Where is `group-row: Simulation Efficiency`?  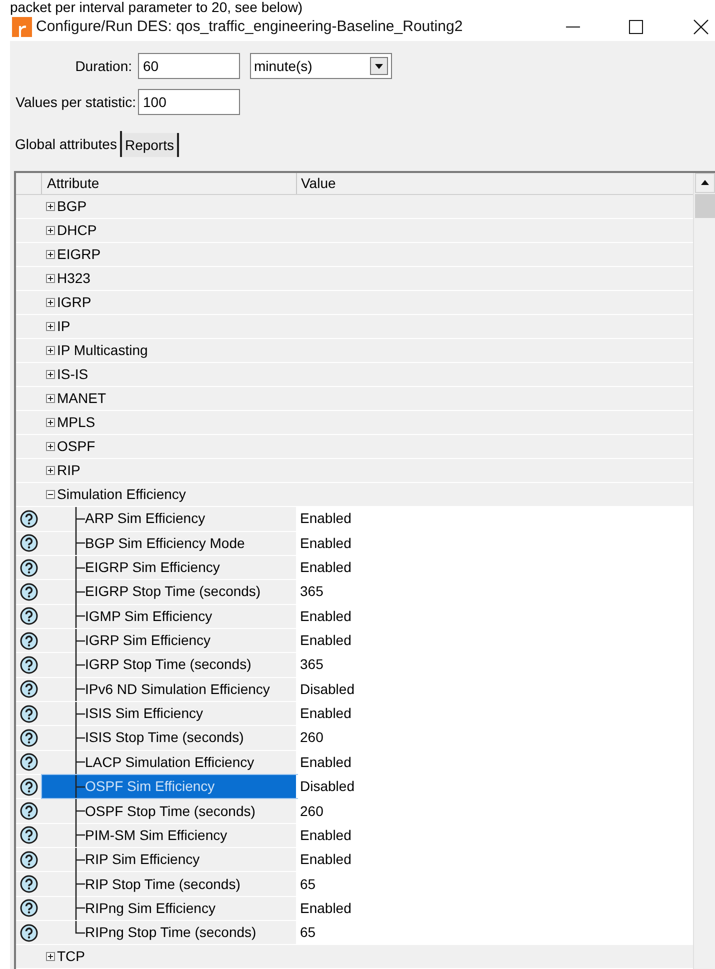 group-row: Simulation Efficiency is located at coordinates (354, 495).